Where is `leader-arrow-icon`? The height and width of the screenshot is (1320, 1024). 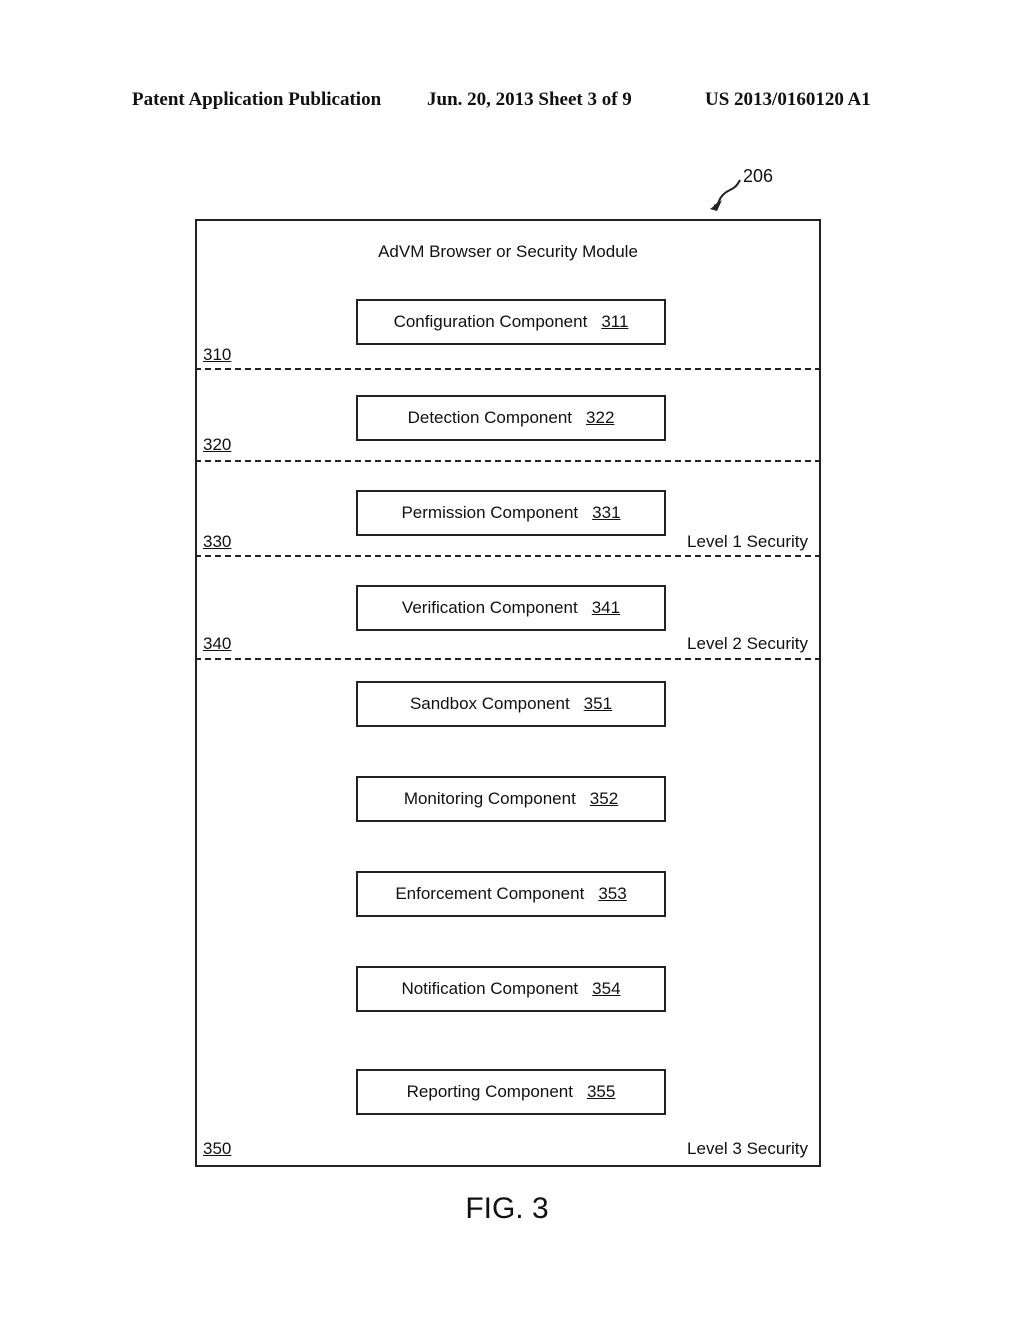 leader-arrow-icon is located at coordinates (725, 195).